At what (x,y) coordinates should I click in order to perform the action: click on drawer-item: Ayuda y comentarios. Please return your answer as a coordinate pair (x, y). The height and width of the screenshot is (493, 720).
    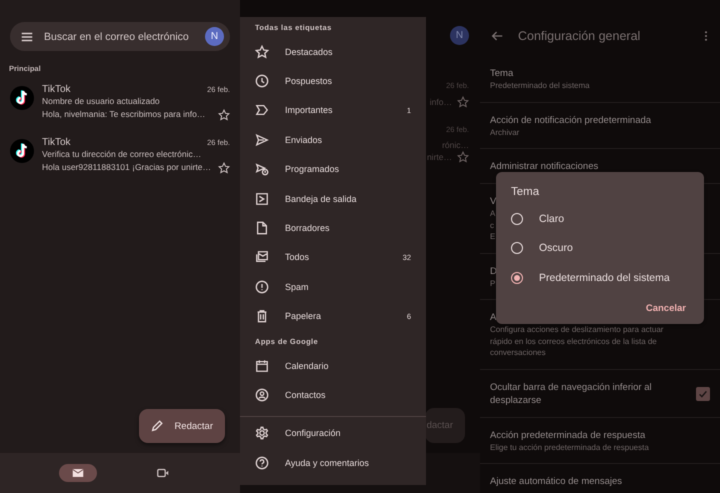
    Looking at the image, I should click on (333, 463).